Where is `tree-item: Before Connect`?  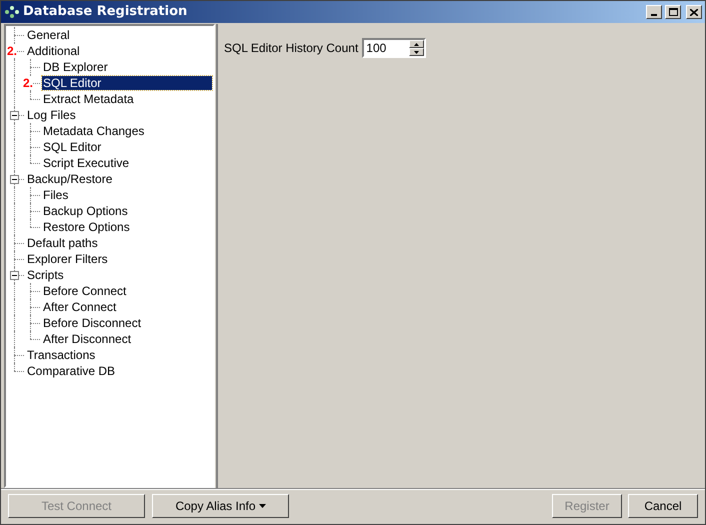 tree-item: Before Connect is located at coordinates (85, 291).